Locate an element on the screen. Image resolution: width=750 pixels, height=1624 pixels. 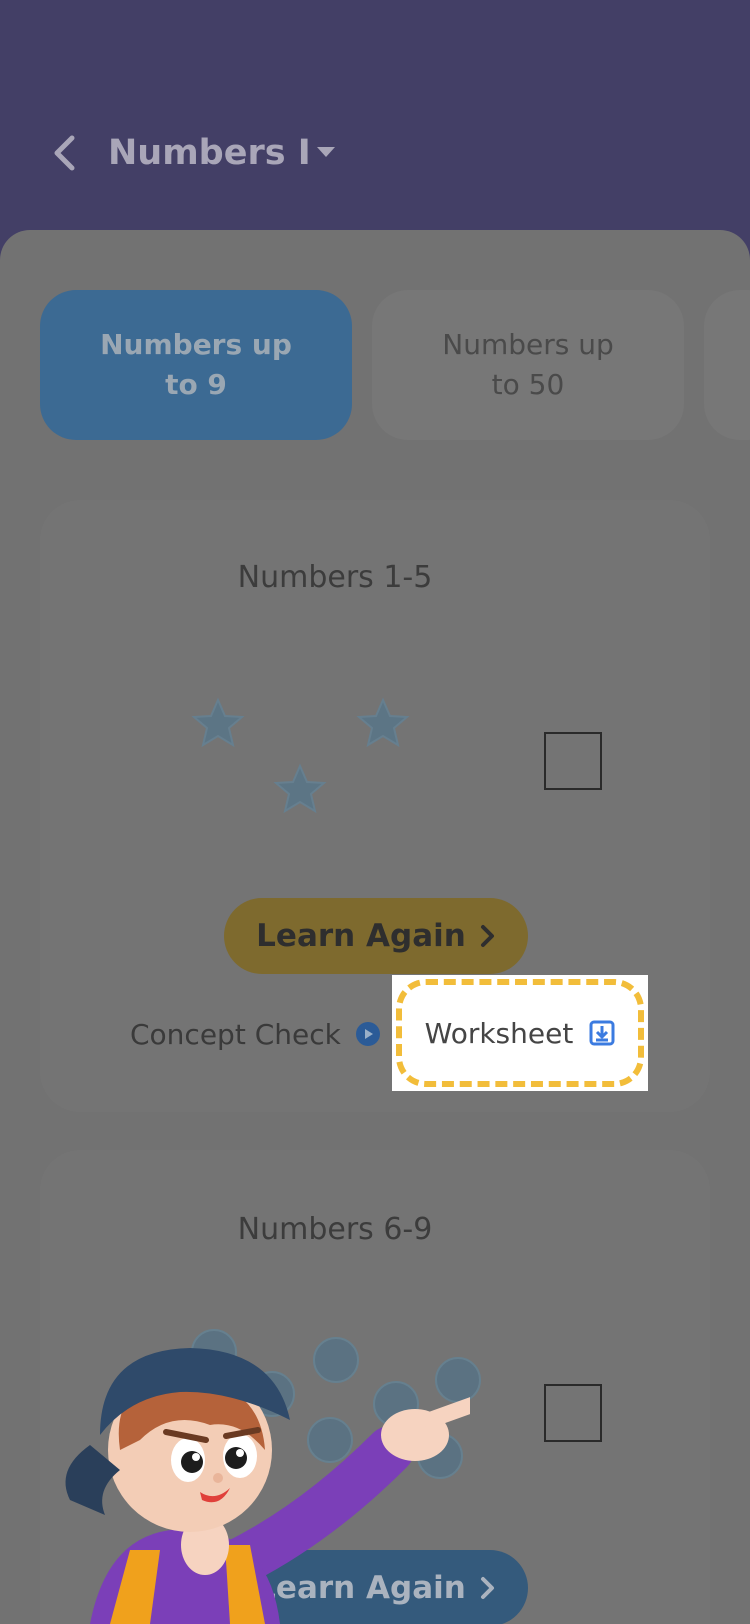
learn-again-button: Learn Again is located at coordinates (376, 936).